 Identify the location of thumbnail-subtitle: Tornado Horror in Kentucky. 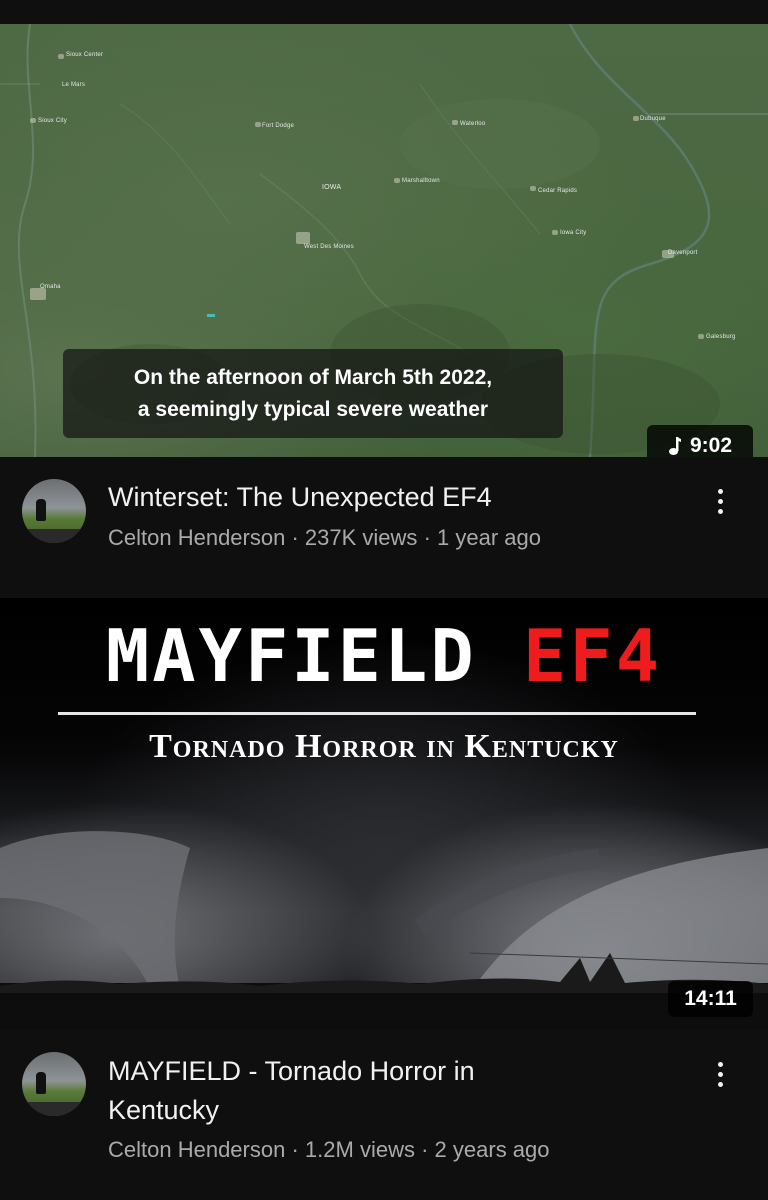
(384, 746).